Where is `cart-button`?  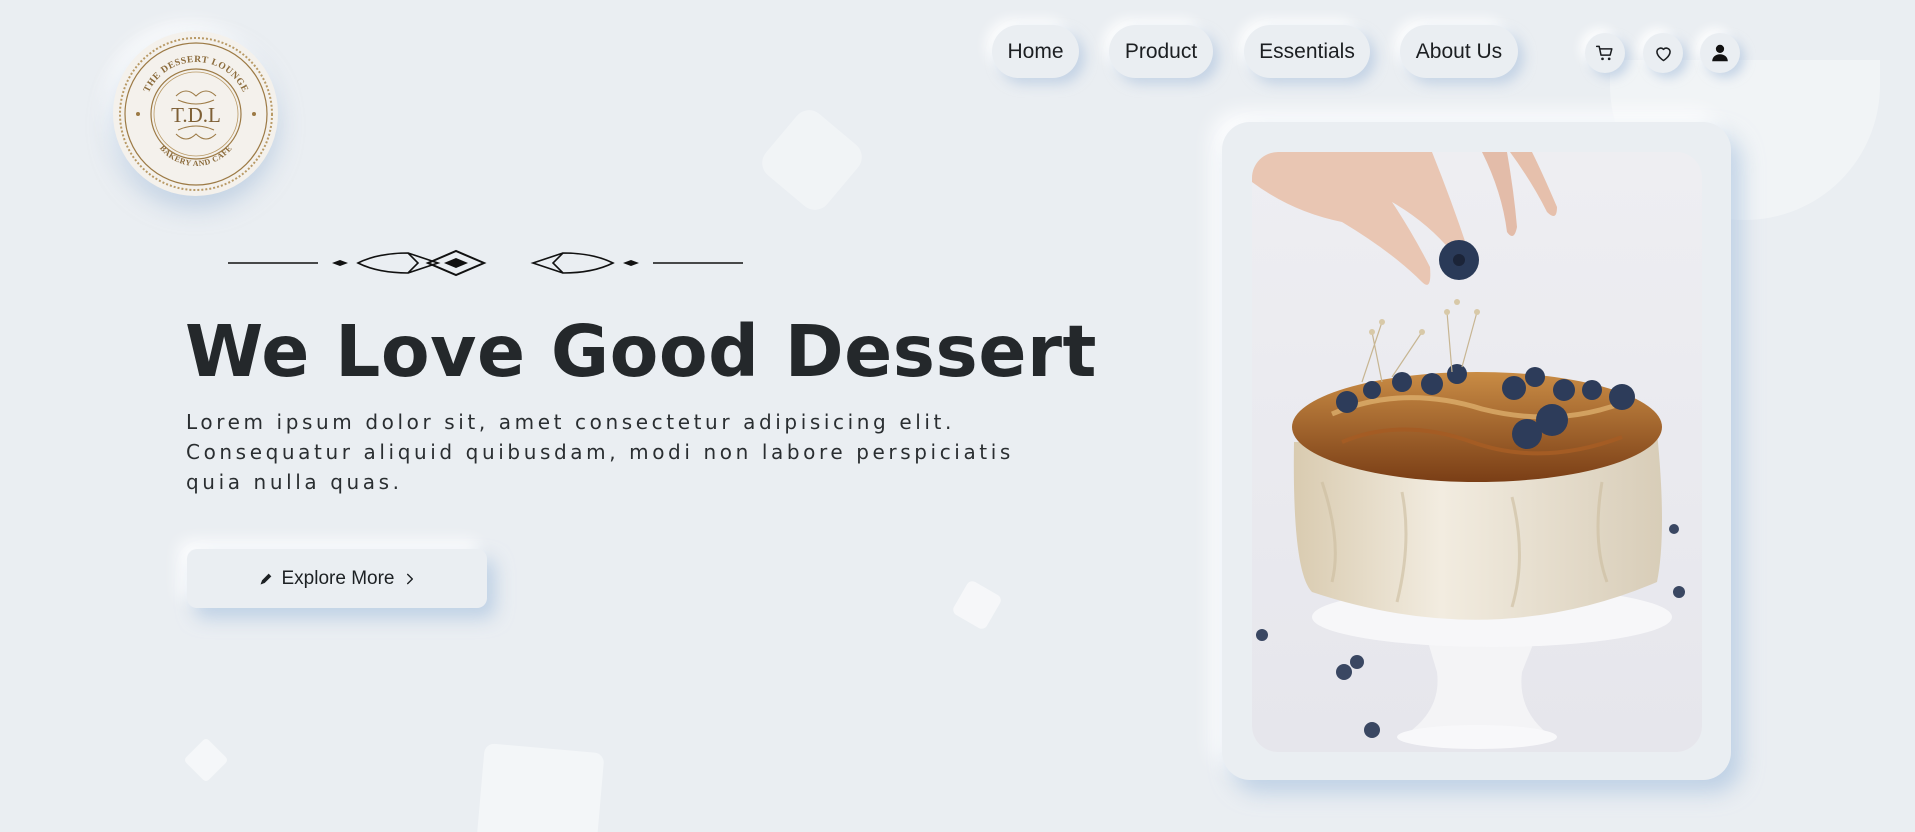
cart-button is located at coordinates (1605, 53).